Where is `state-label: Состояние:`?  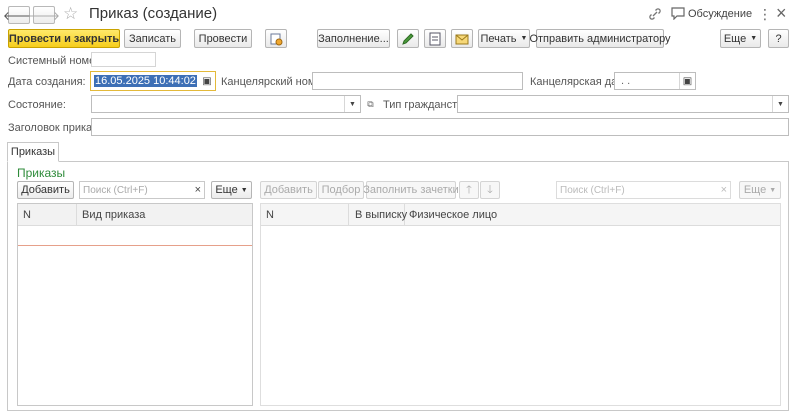
state-label: Состояние: is located at coordinates (37, 105).